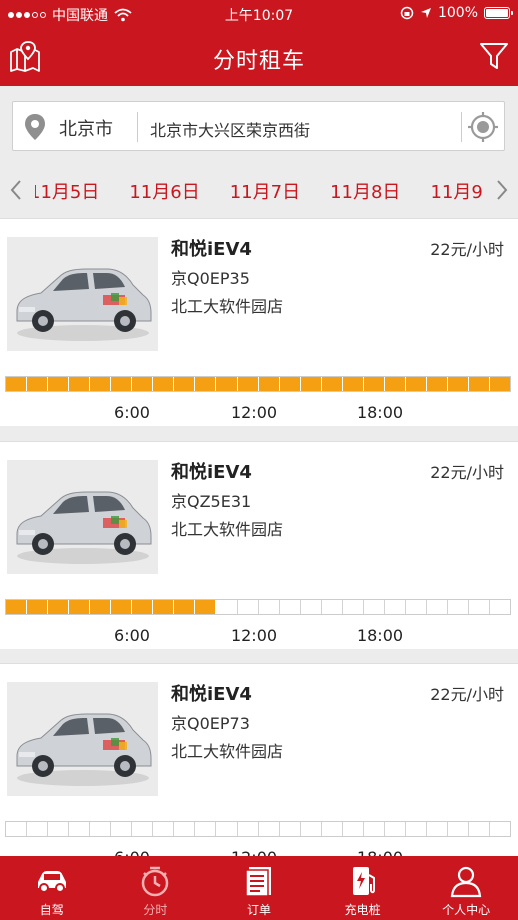 The width and height of the screenshot is (518, 920). Describe the element at coordinates (457, 13) in the screenshot. I see `battery-percent: 100%` at that location.